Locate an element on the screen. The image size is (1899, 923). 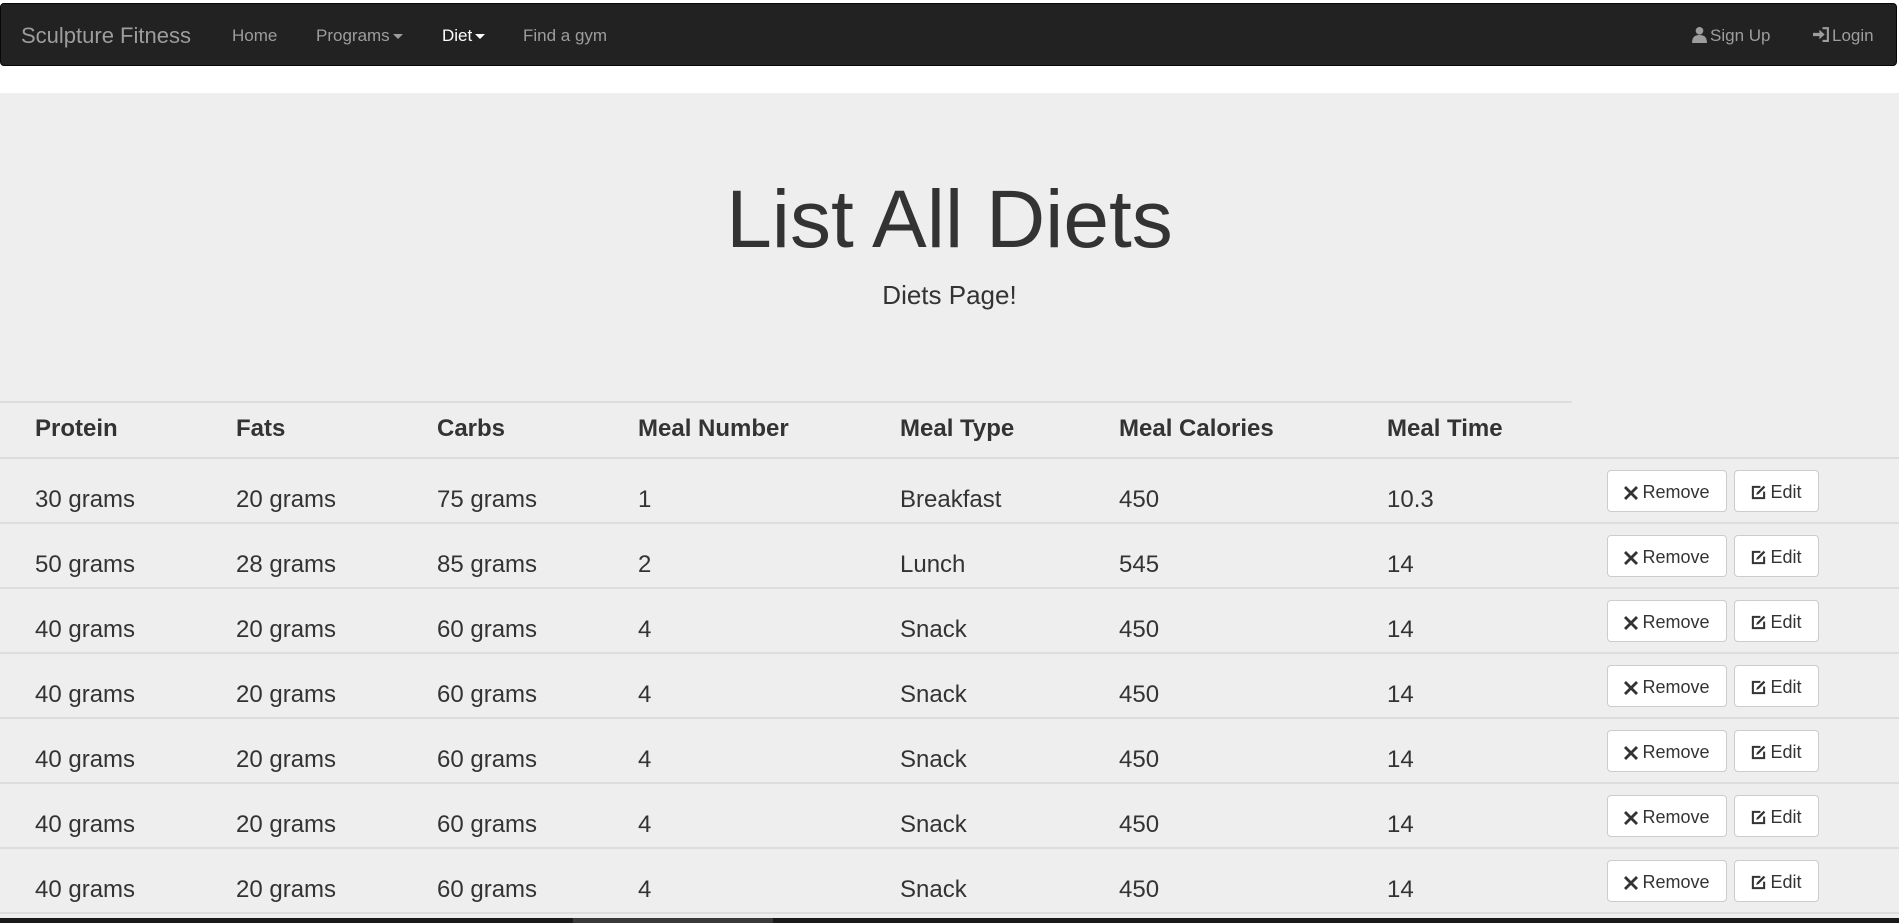
scrollbar-thumb is located at coordinates (673, 920).